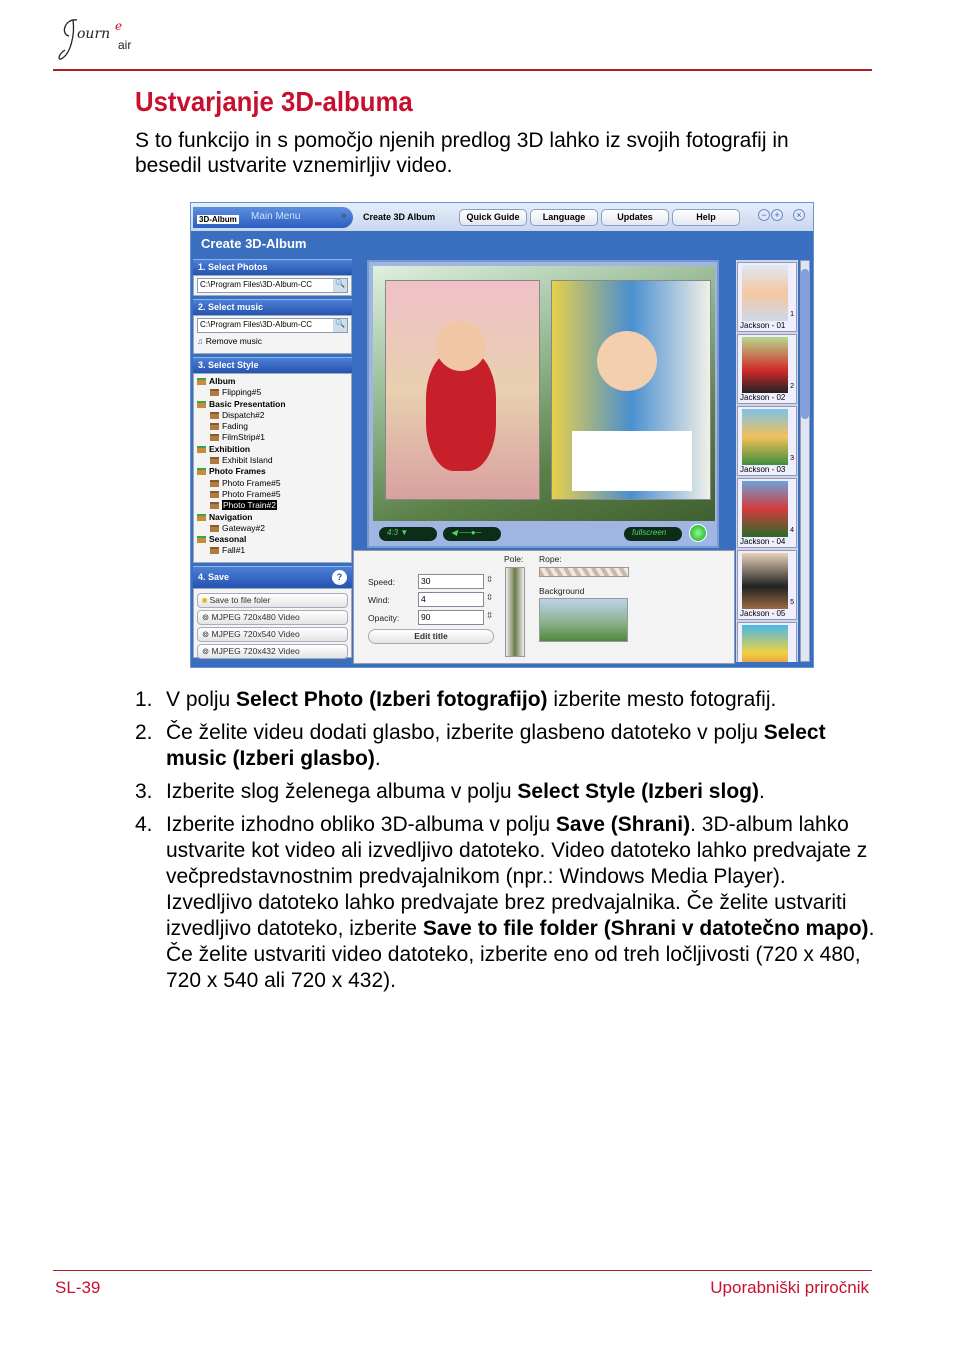 This screenshot has height=1348, width=954. I want to click on page-number: SL-39, so click(78, 1287).